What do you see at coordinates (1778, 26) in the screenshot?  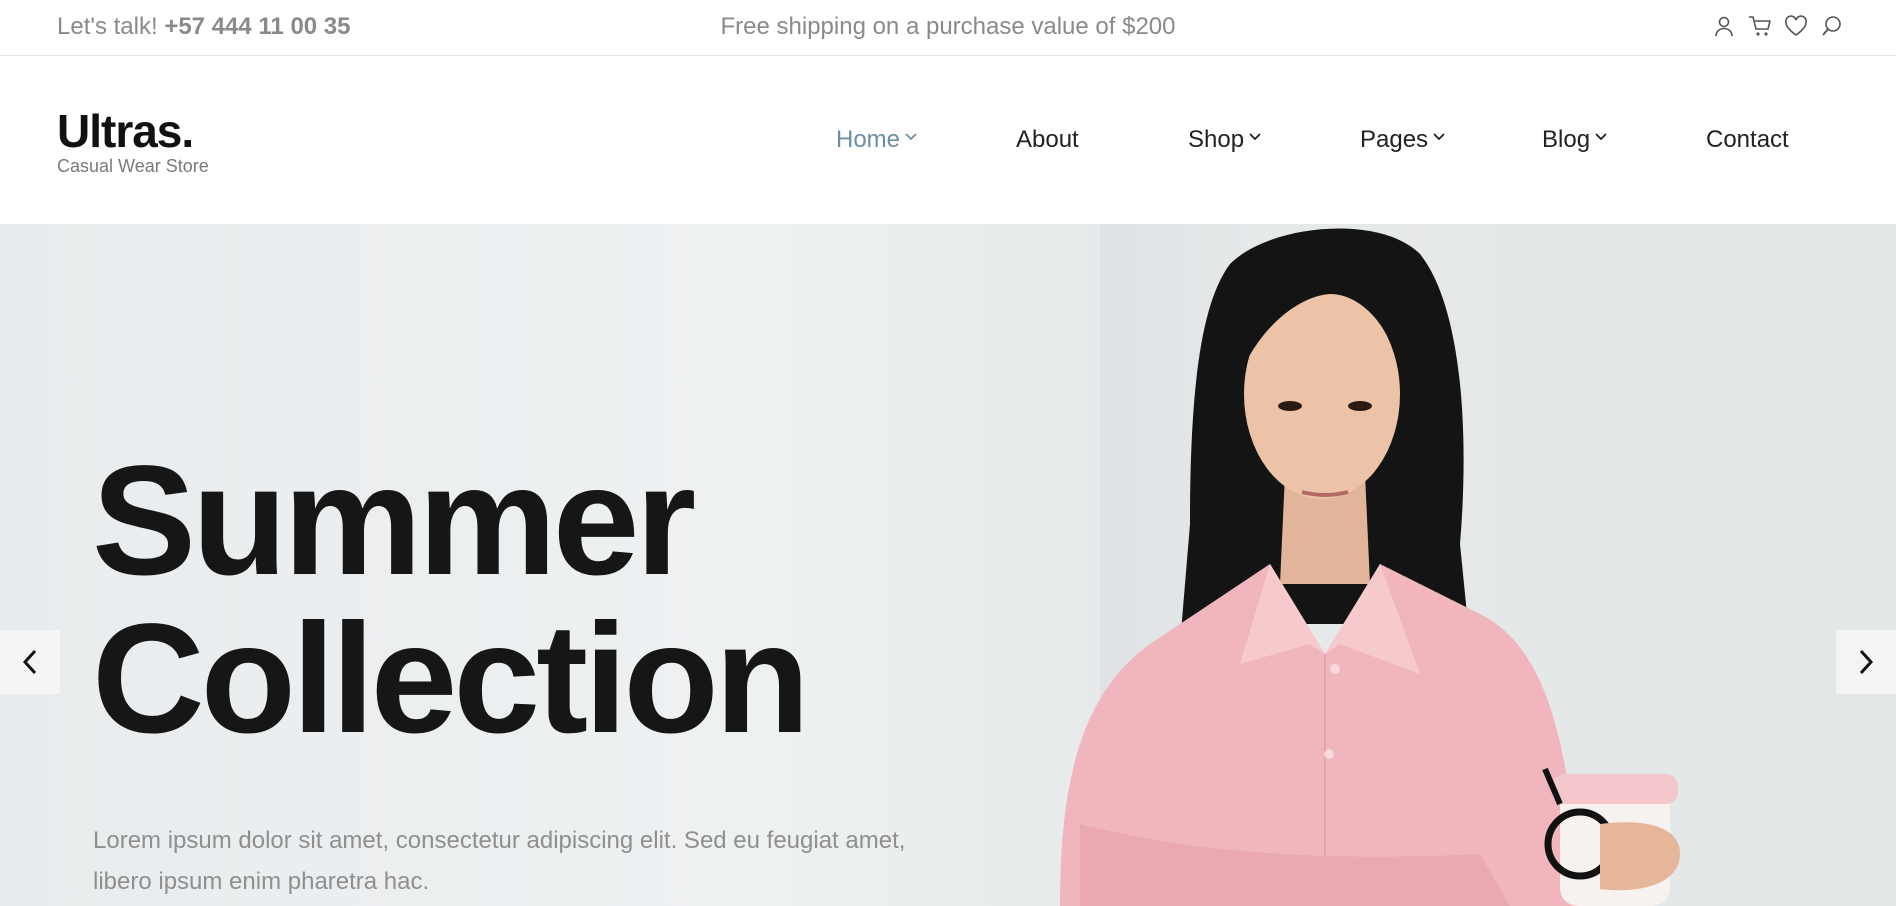 I see `utility-icons` at bounding box center [1778, 26].